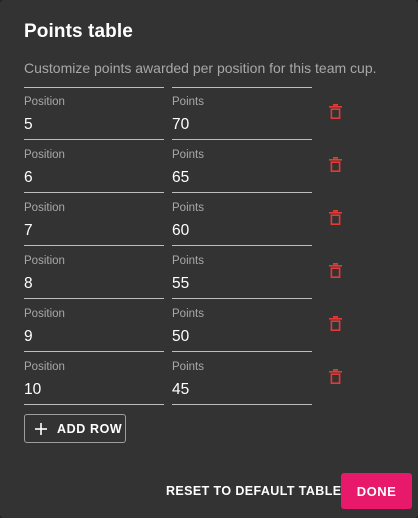 This screenshot has width=418, height=518. I want to click on done-button: DONE, so click(376, 491).